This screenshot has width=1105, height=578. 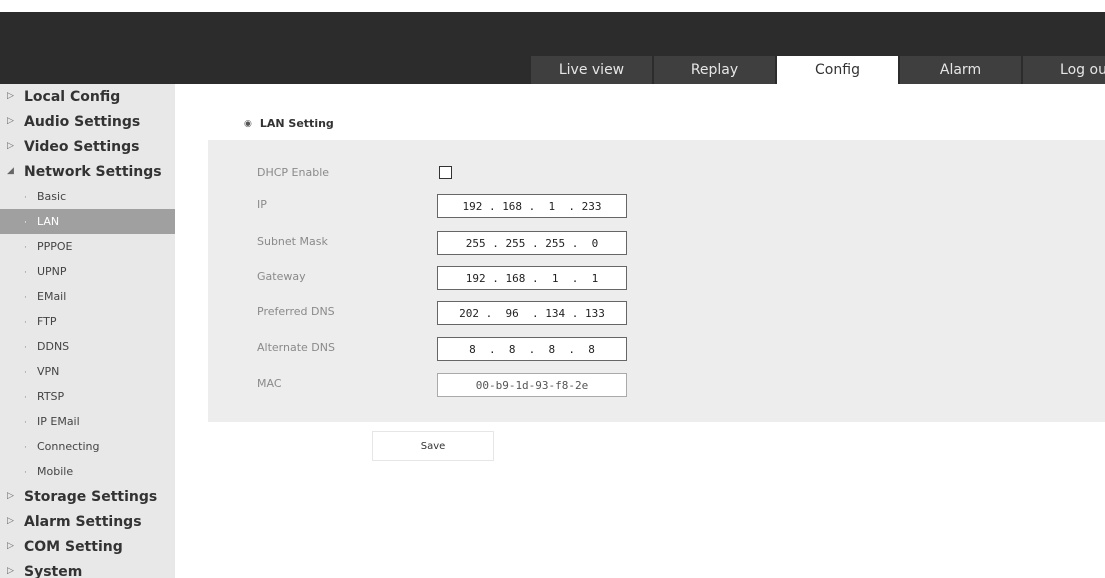 I want to click on sidebar-item-label: Basic, so click(x=52, y=196).